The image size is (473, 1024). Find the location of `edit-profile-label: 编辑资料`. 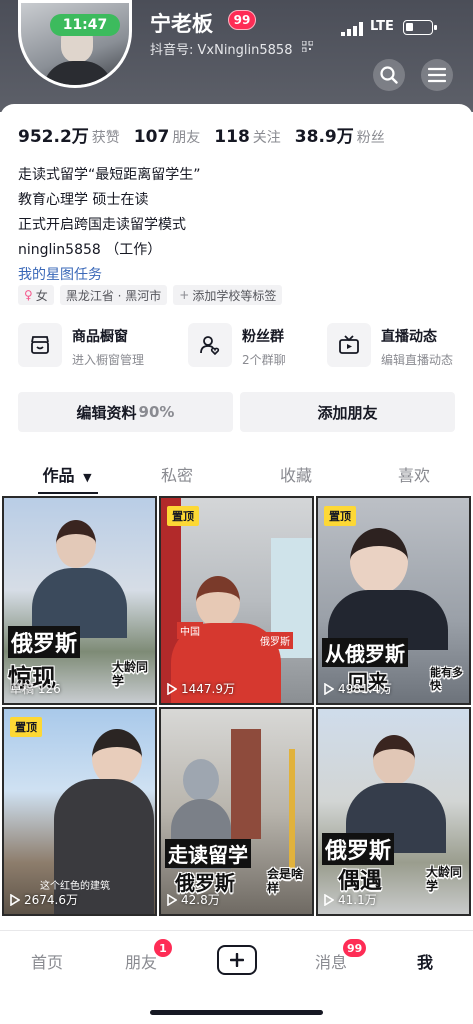

edit-profile-label: 编辑资料 is located at coordinates (106, 412).